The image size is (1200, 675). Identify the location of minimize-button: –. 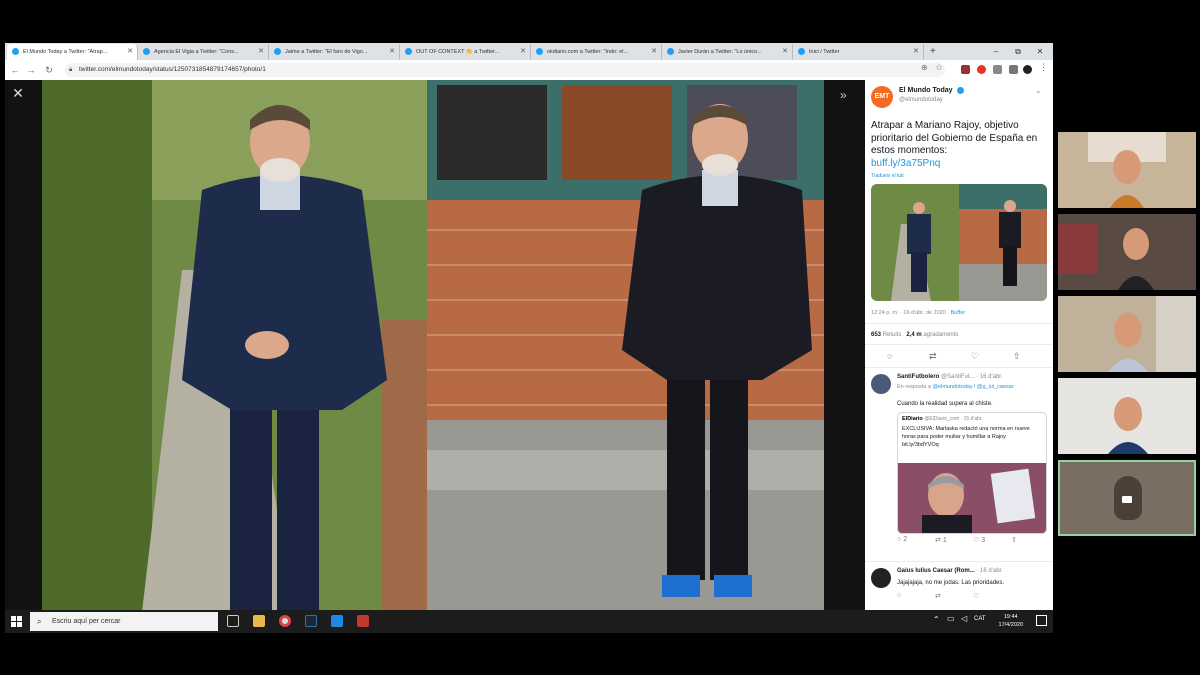
(996, 51).